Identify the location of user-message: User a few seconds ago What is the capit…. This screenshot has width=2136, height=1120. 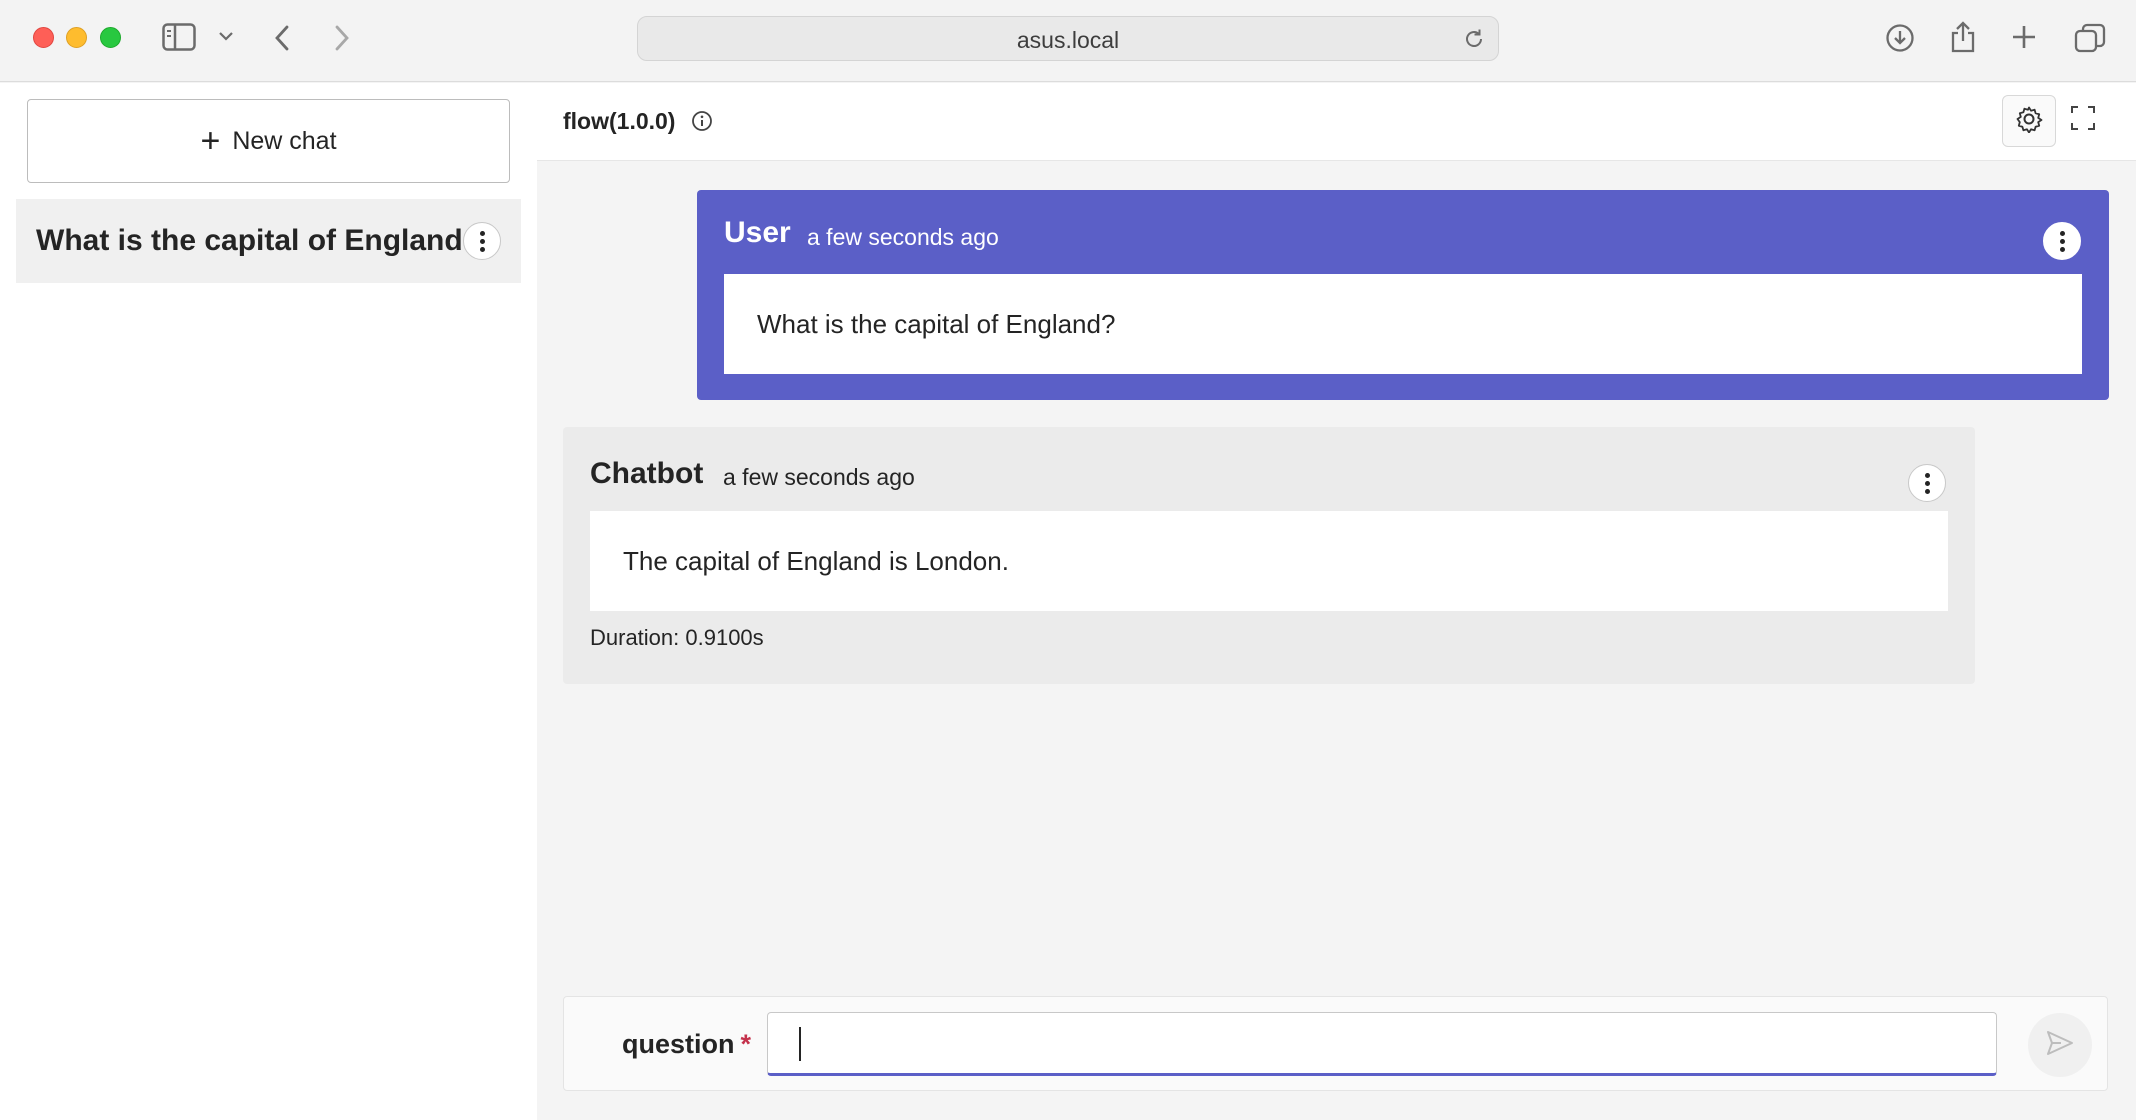
(1403, 295).